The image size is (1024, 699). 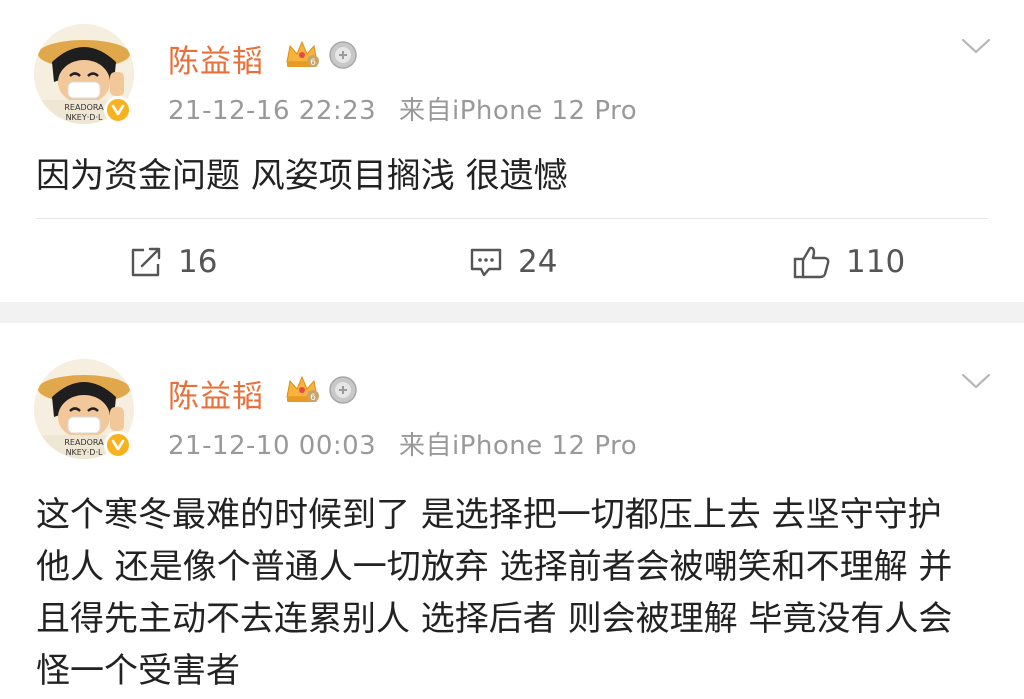 I want to click on post-meta: 21-12-16 22:23 来自iPhone 12 Pro, so click(x=402, y=108).